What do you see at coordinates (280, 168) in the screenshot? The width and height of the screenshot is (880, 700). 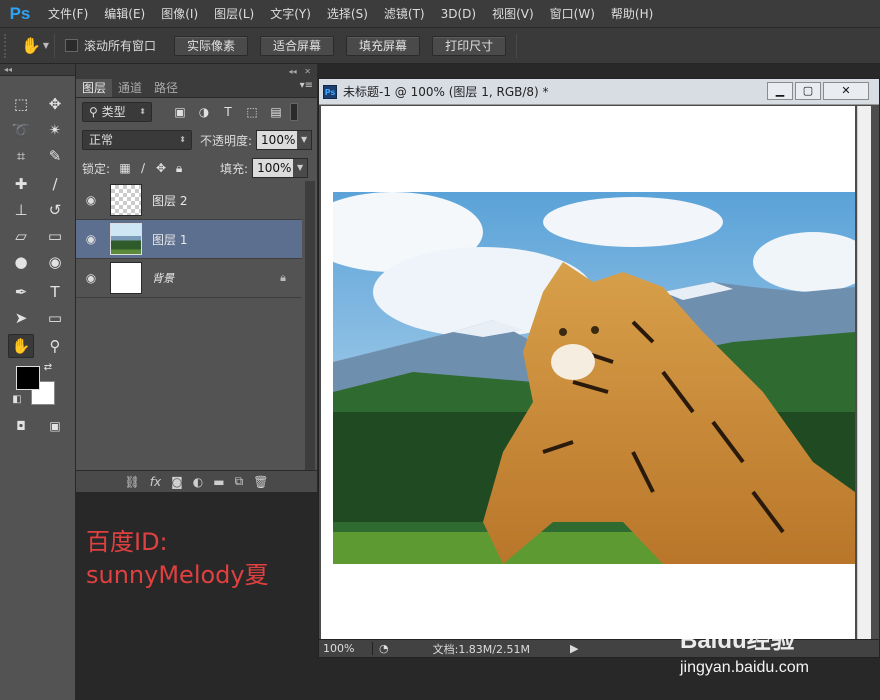 I see `fill-input: 100% ▼` at bounding box center [280, 168].